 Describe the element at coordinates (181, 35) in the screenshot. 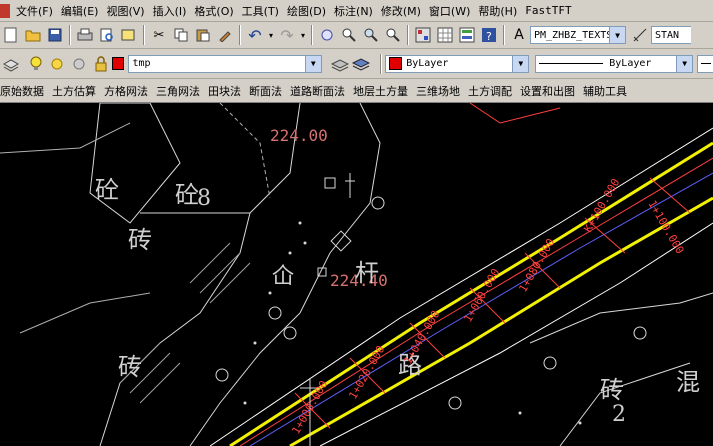

I see `copy-icon` at that location.